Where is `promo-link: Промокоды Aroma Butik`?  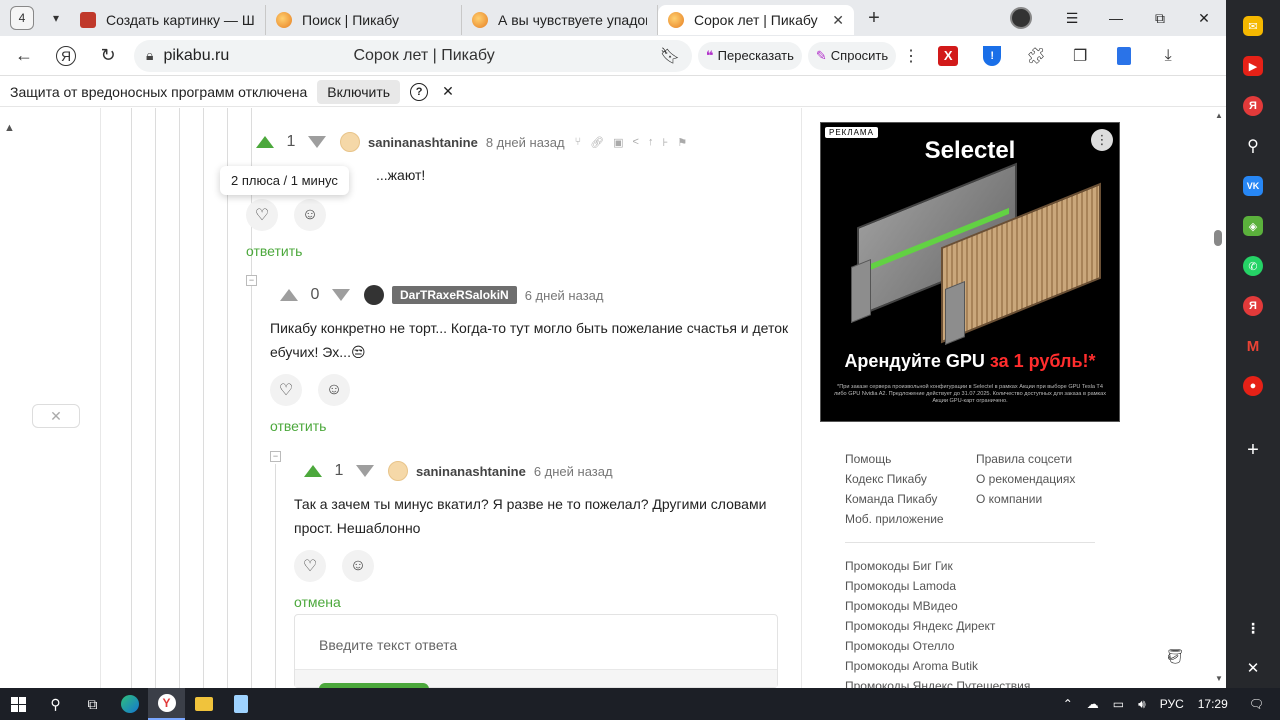 promo-link: Промокоды Aroma Butik is located at coordinates (985, 666).